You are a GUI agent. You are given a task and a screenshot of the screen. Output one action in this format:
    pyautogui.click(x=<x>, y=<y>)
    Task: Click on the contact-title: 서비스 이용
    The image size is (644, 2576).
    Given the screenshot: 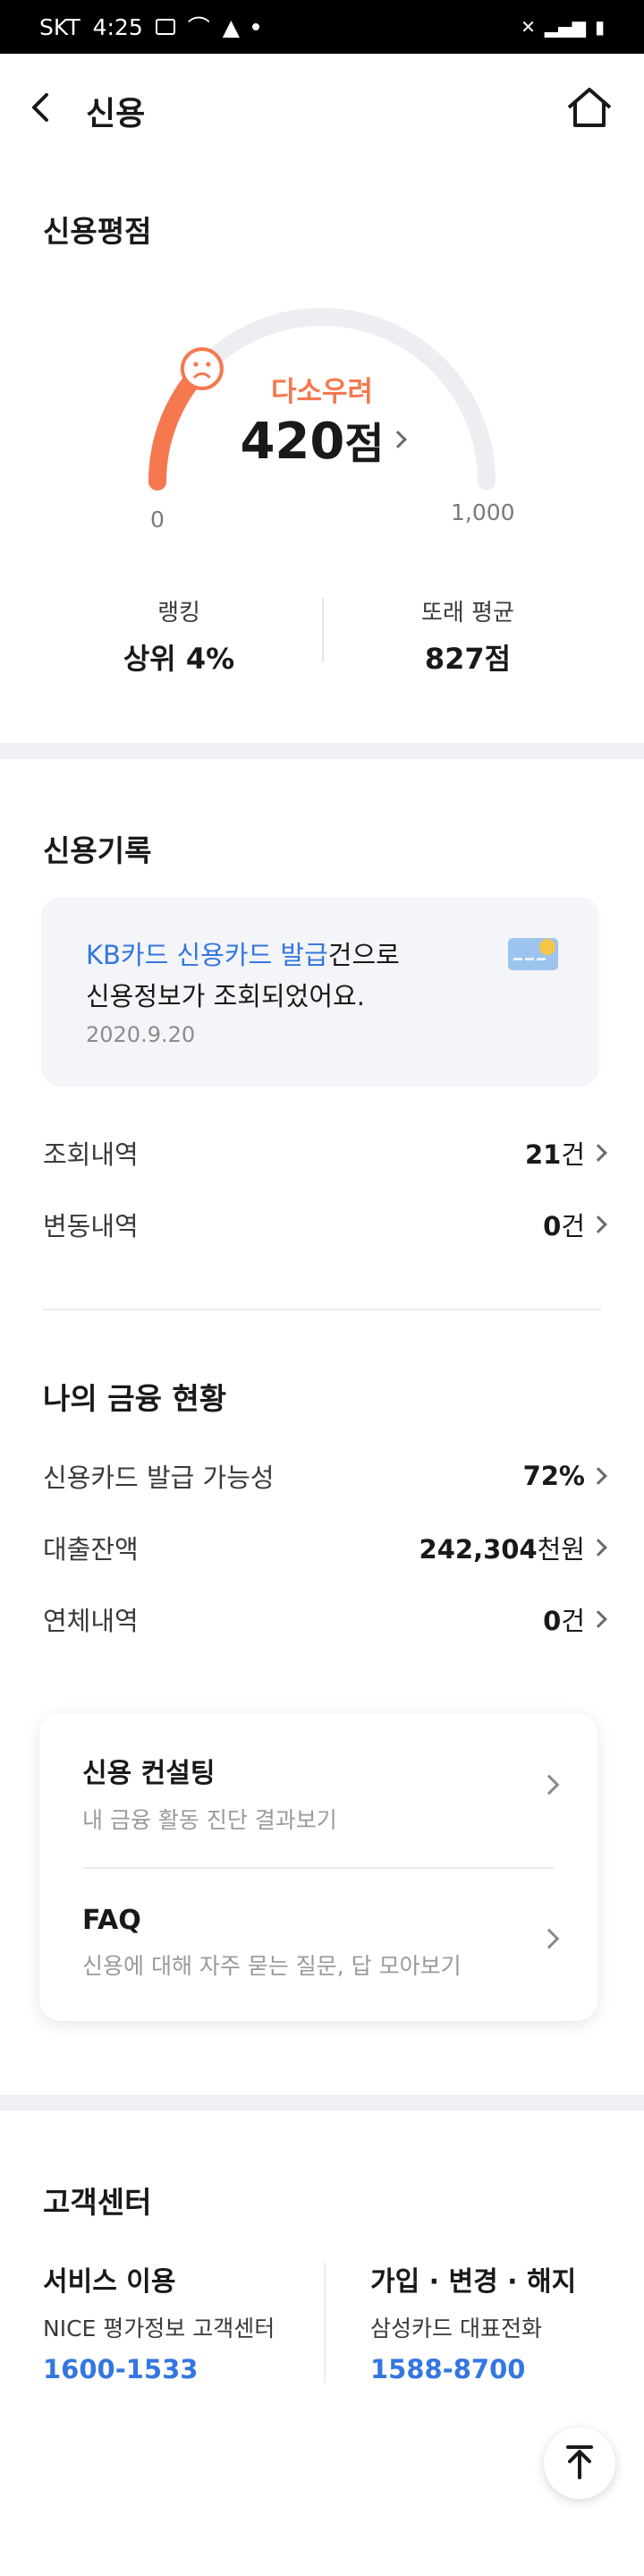 What is the action you would take?
    pyautogui.click(x=109, y=2282)
    